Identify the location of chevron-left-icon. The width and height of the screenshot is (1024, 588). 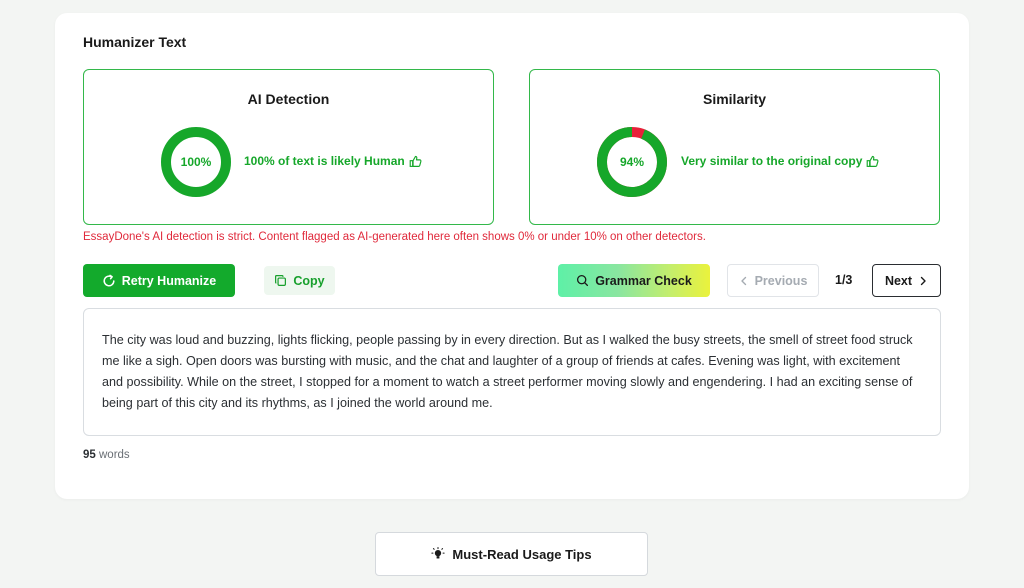
(743, 280).